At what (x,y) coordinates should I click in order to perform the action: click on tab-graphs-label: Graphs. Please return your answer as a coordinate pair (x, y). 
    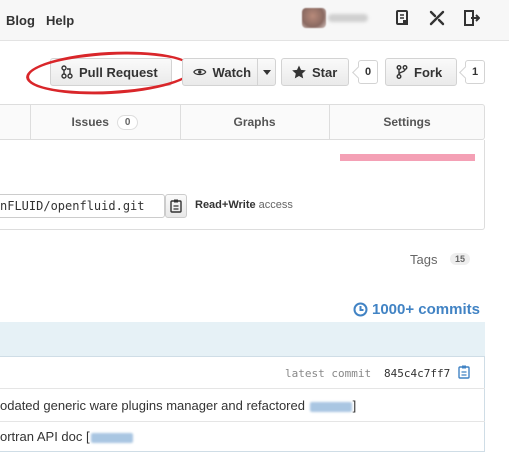
    Looking at the image, I should click on (254, 122).